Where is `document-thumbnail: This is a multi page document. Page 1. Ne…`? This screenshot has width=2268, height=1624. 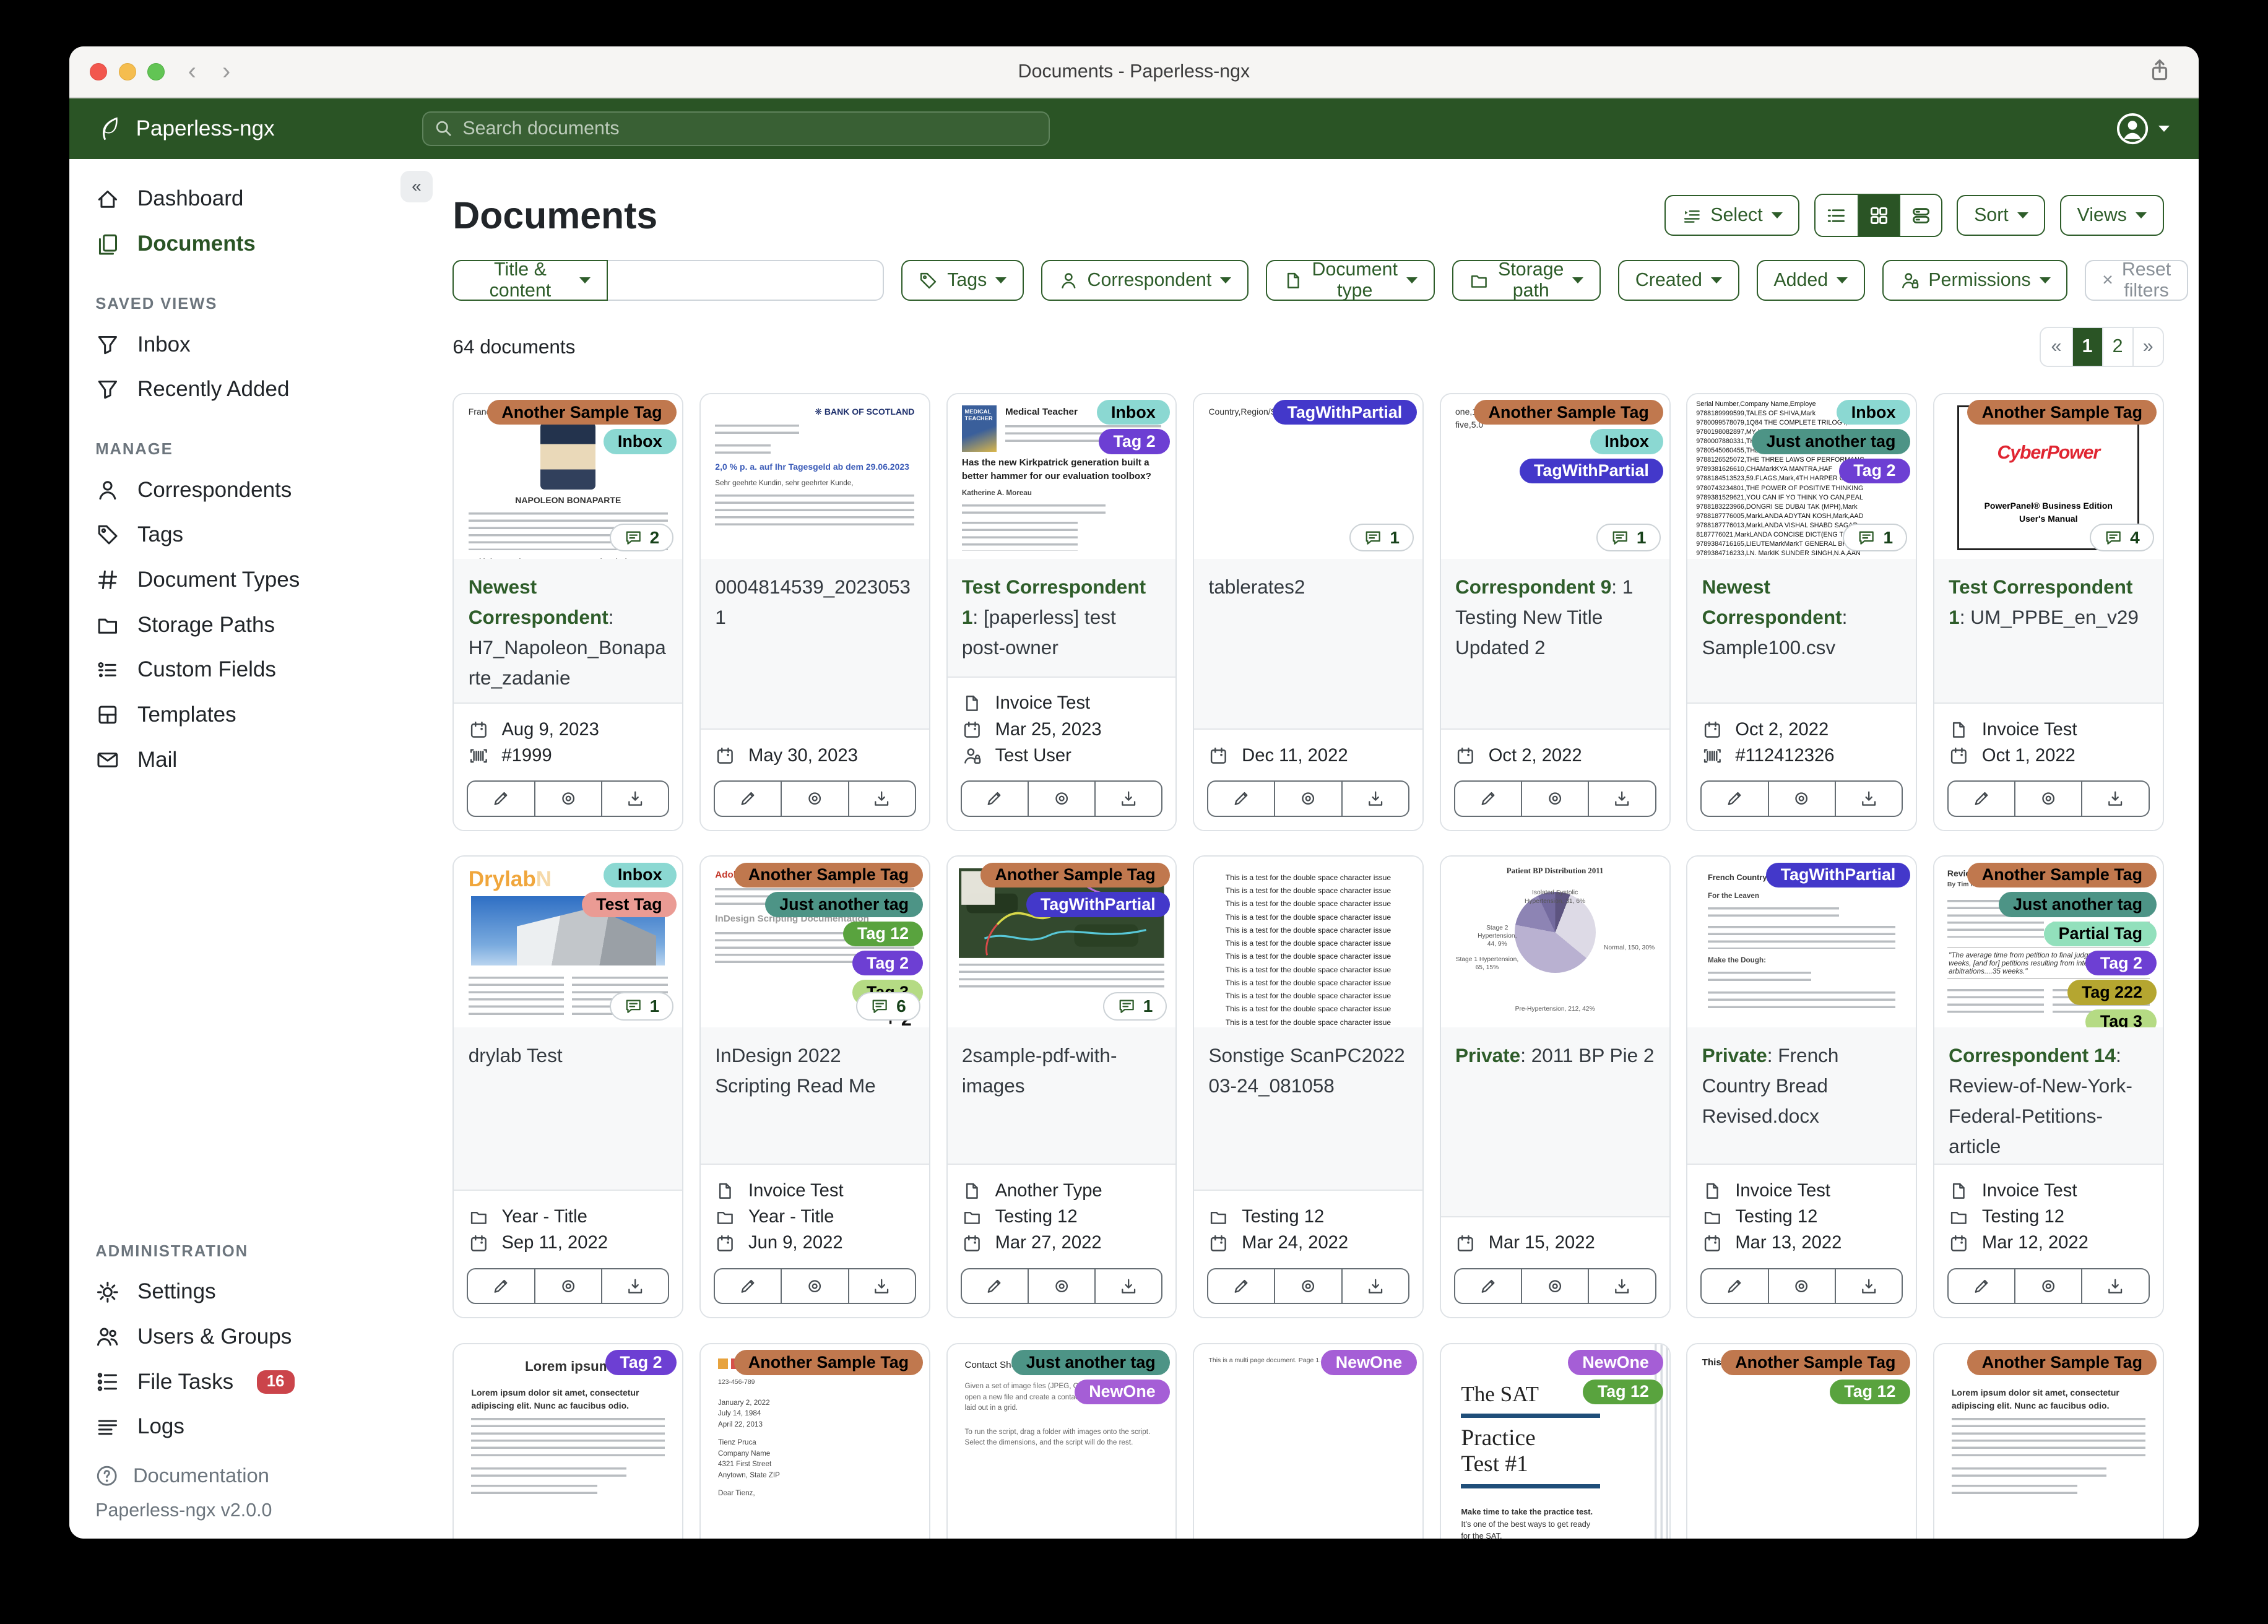
document-thumbnail: This is a multi page document. Page 1. Ne… is located at coordinates (1308, 1441).